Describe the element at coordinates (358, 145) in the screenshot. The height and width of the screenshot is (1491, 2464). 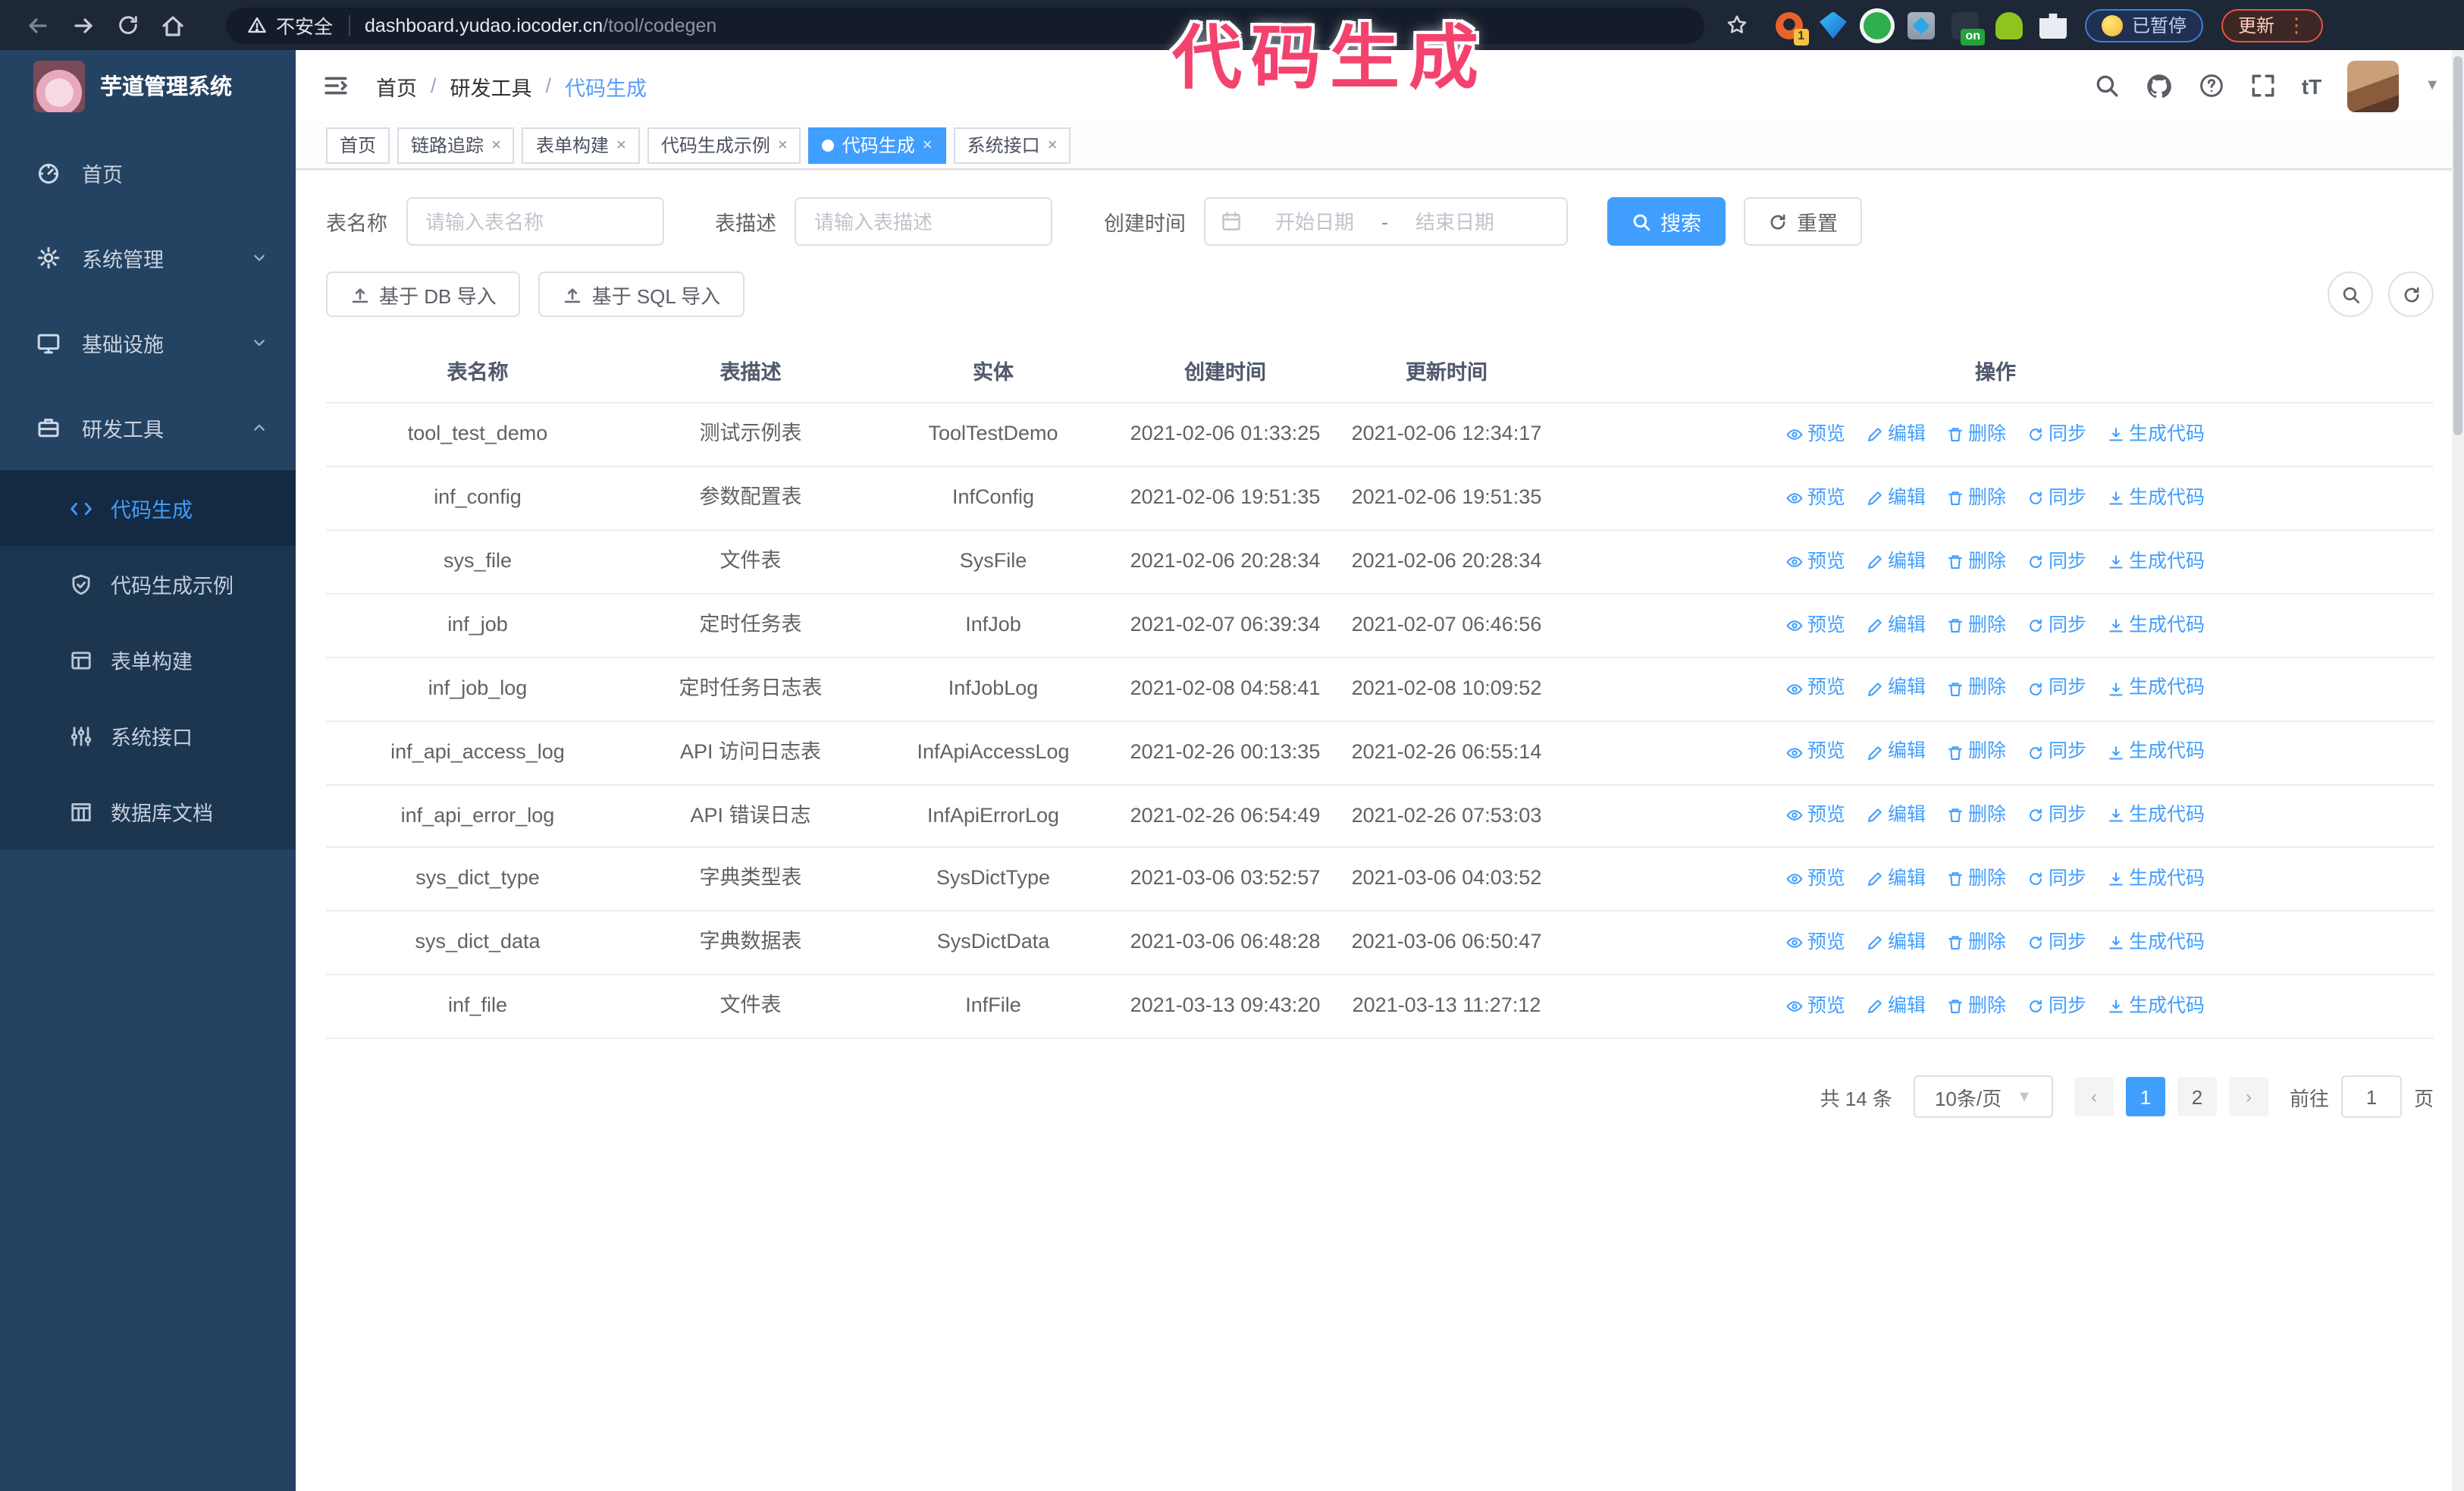
I see `tab-item: 首页` at that location.